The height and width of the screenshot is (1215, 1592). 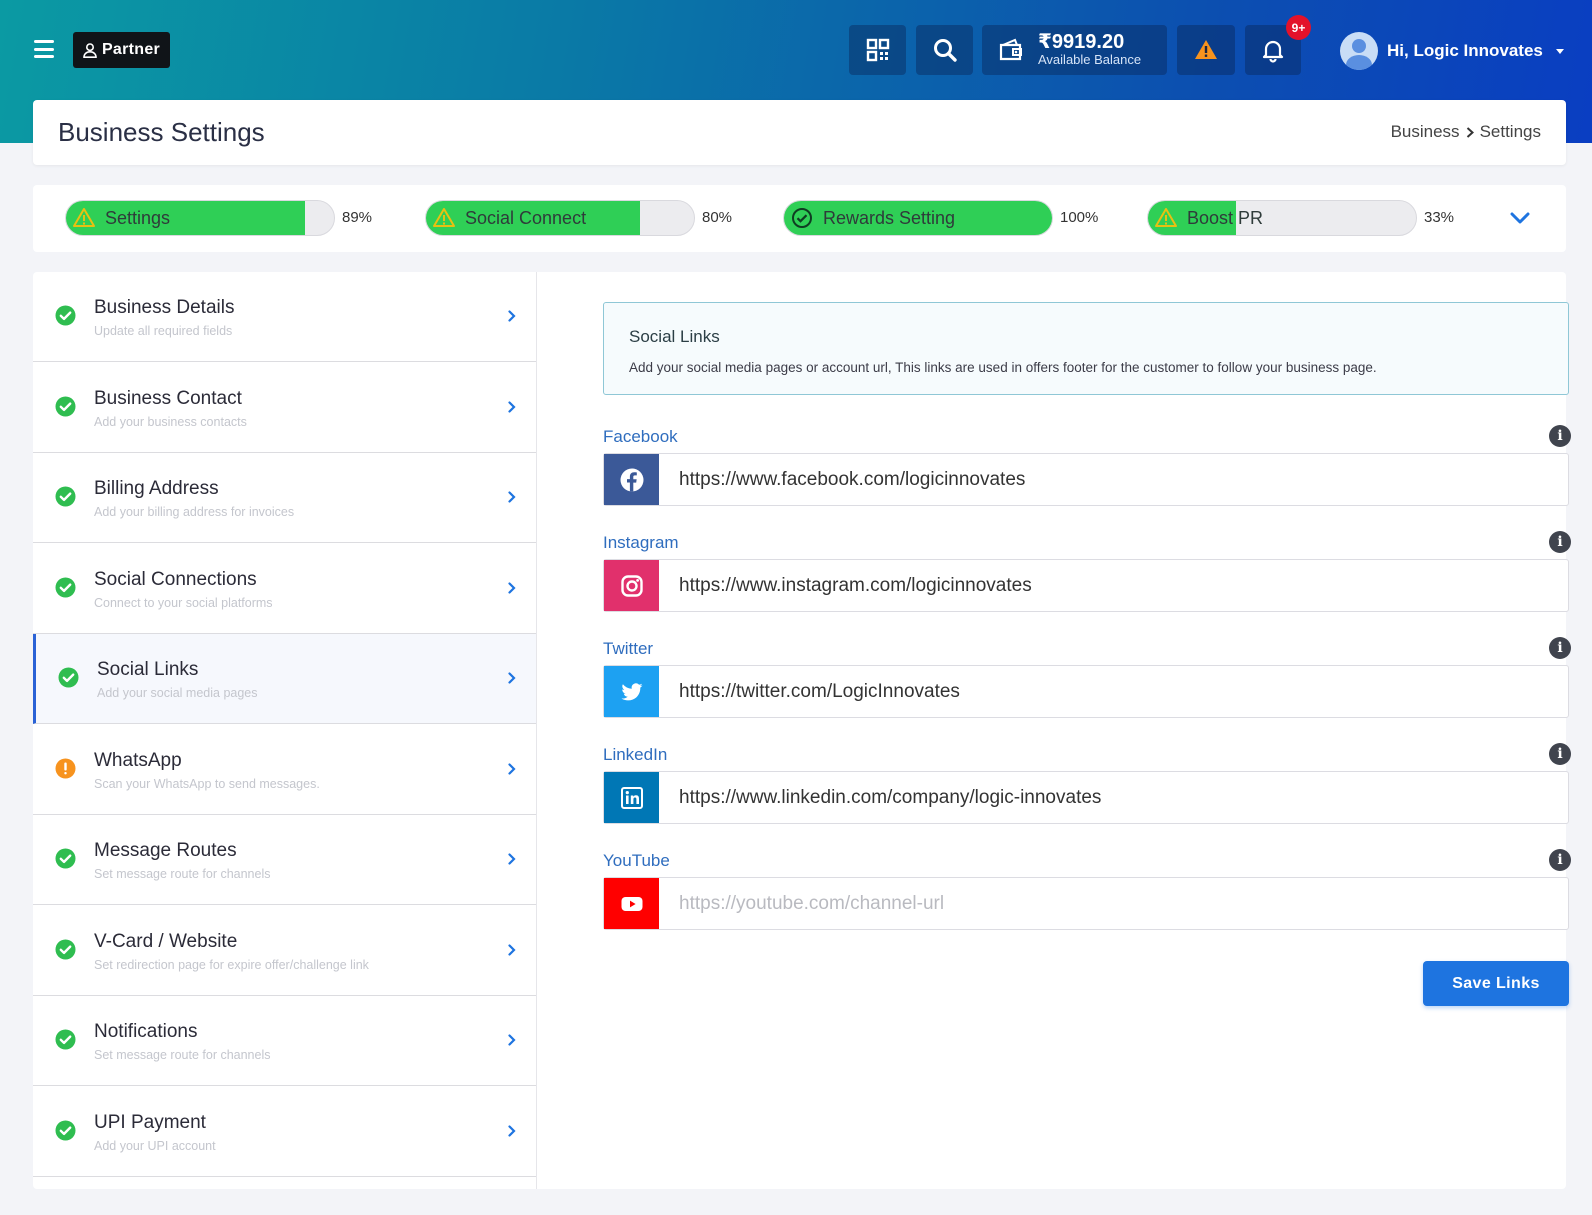 I want to click on twitter-field, so click(x=1086, y=691).